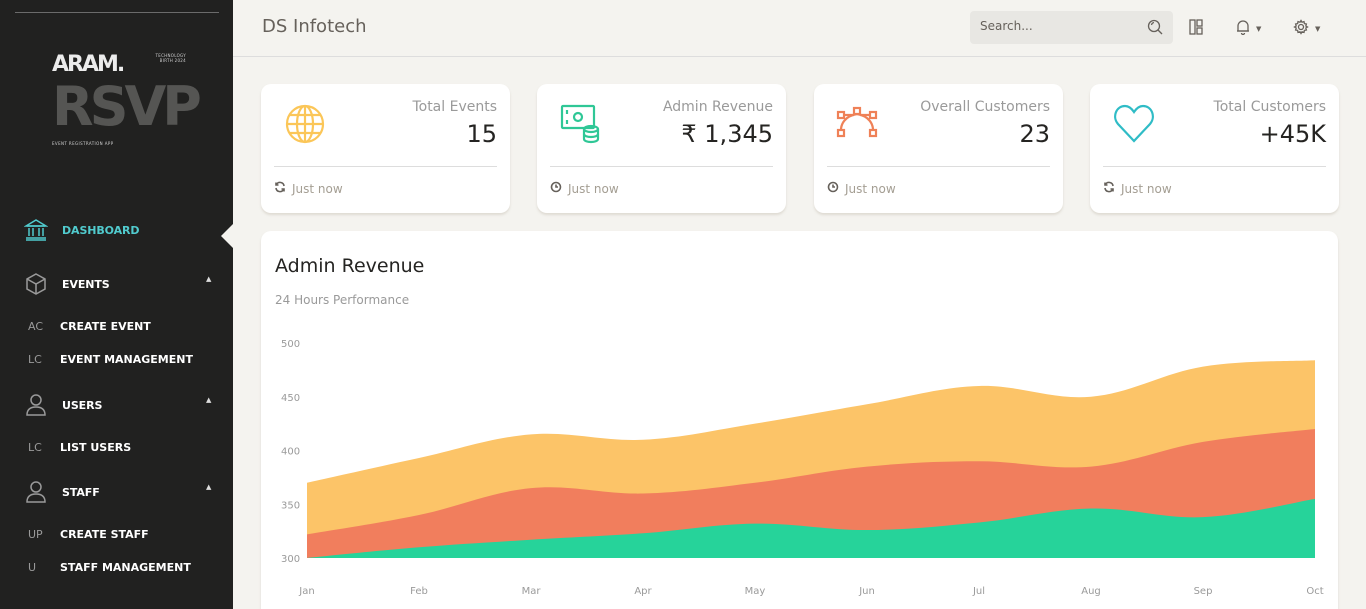 The height and width of the screenshot is (609, 1366). I want to click on x-tick-label: Jun, so click(866, 591).